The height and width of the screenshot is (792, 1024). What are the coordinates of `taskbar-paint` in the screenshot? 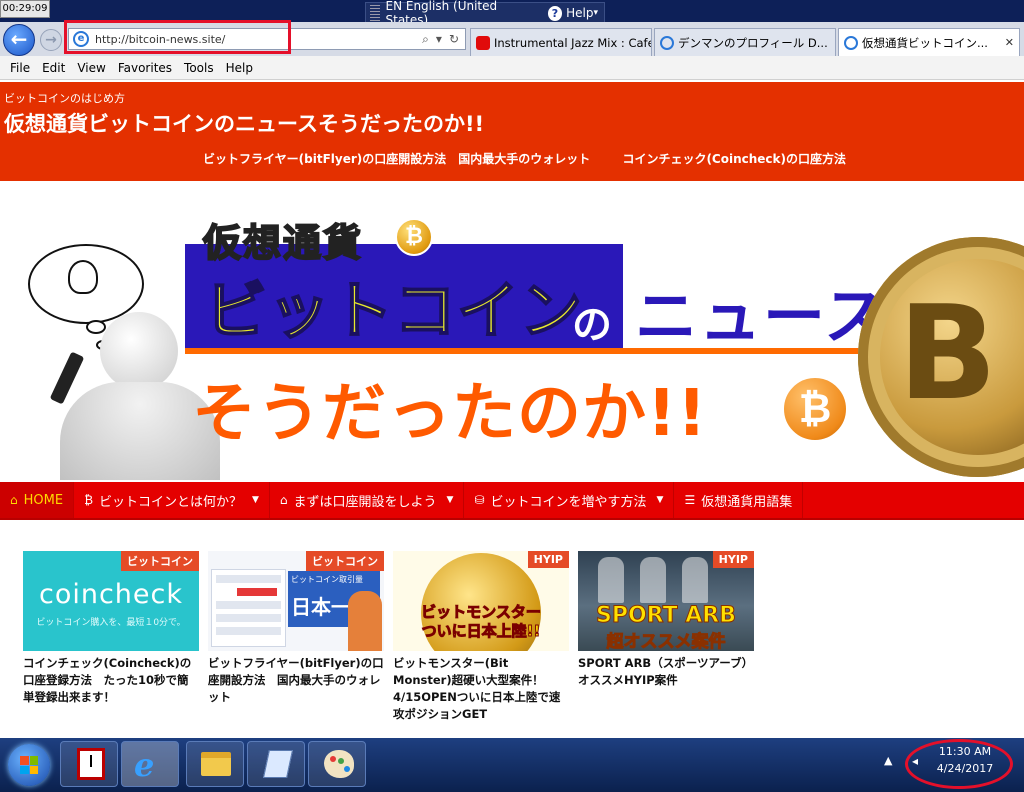 It's located at (337, 764).